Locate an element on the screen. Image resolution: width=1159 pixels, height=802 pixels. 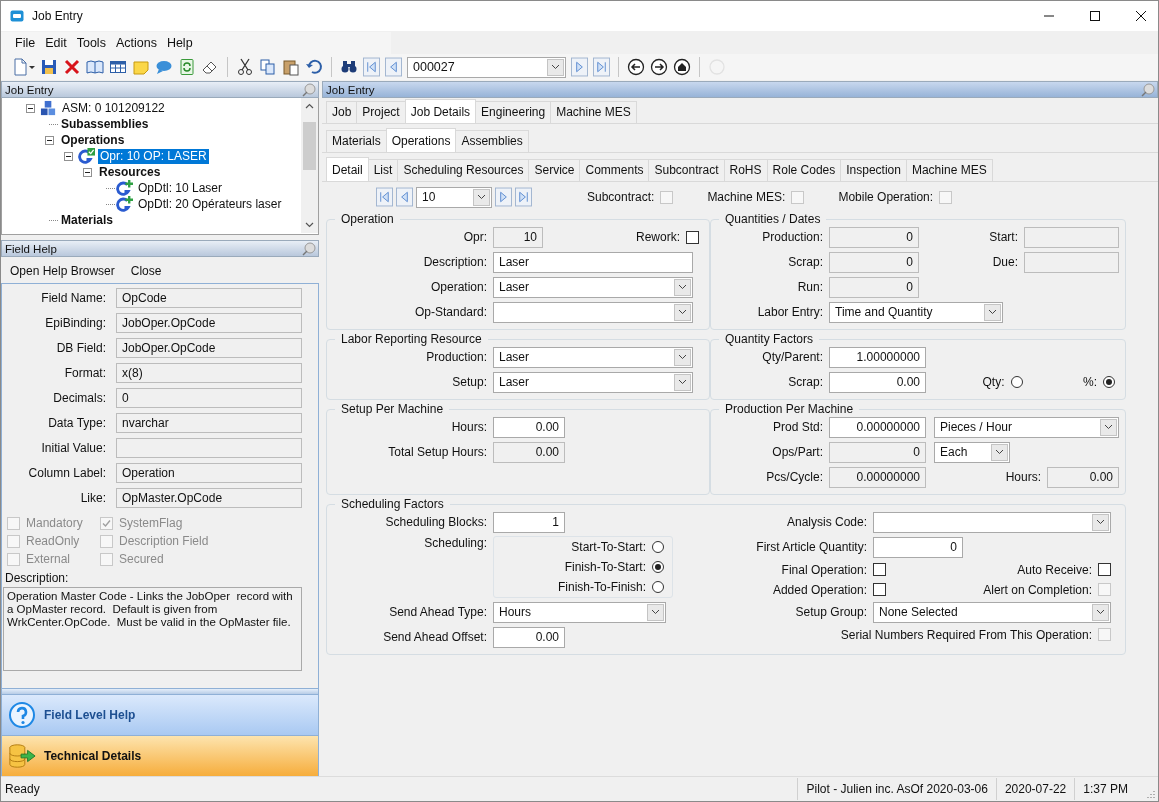
tab: Job Details is located at coordinates (440, 111).